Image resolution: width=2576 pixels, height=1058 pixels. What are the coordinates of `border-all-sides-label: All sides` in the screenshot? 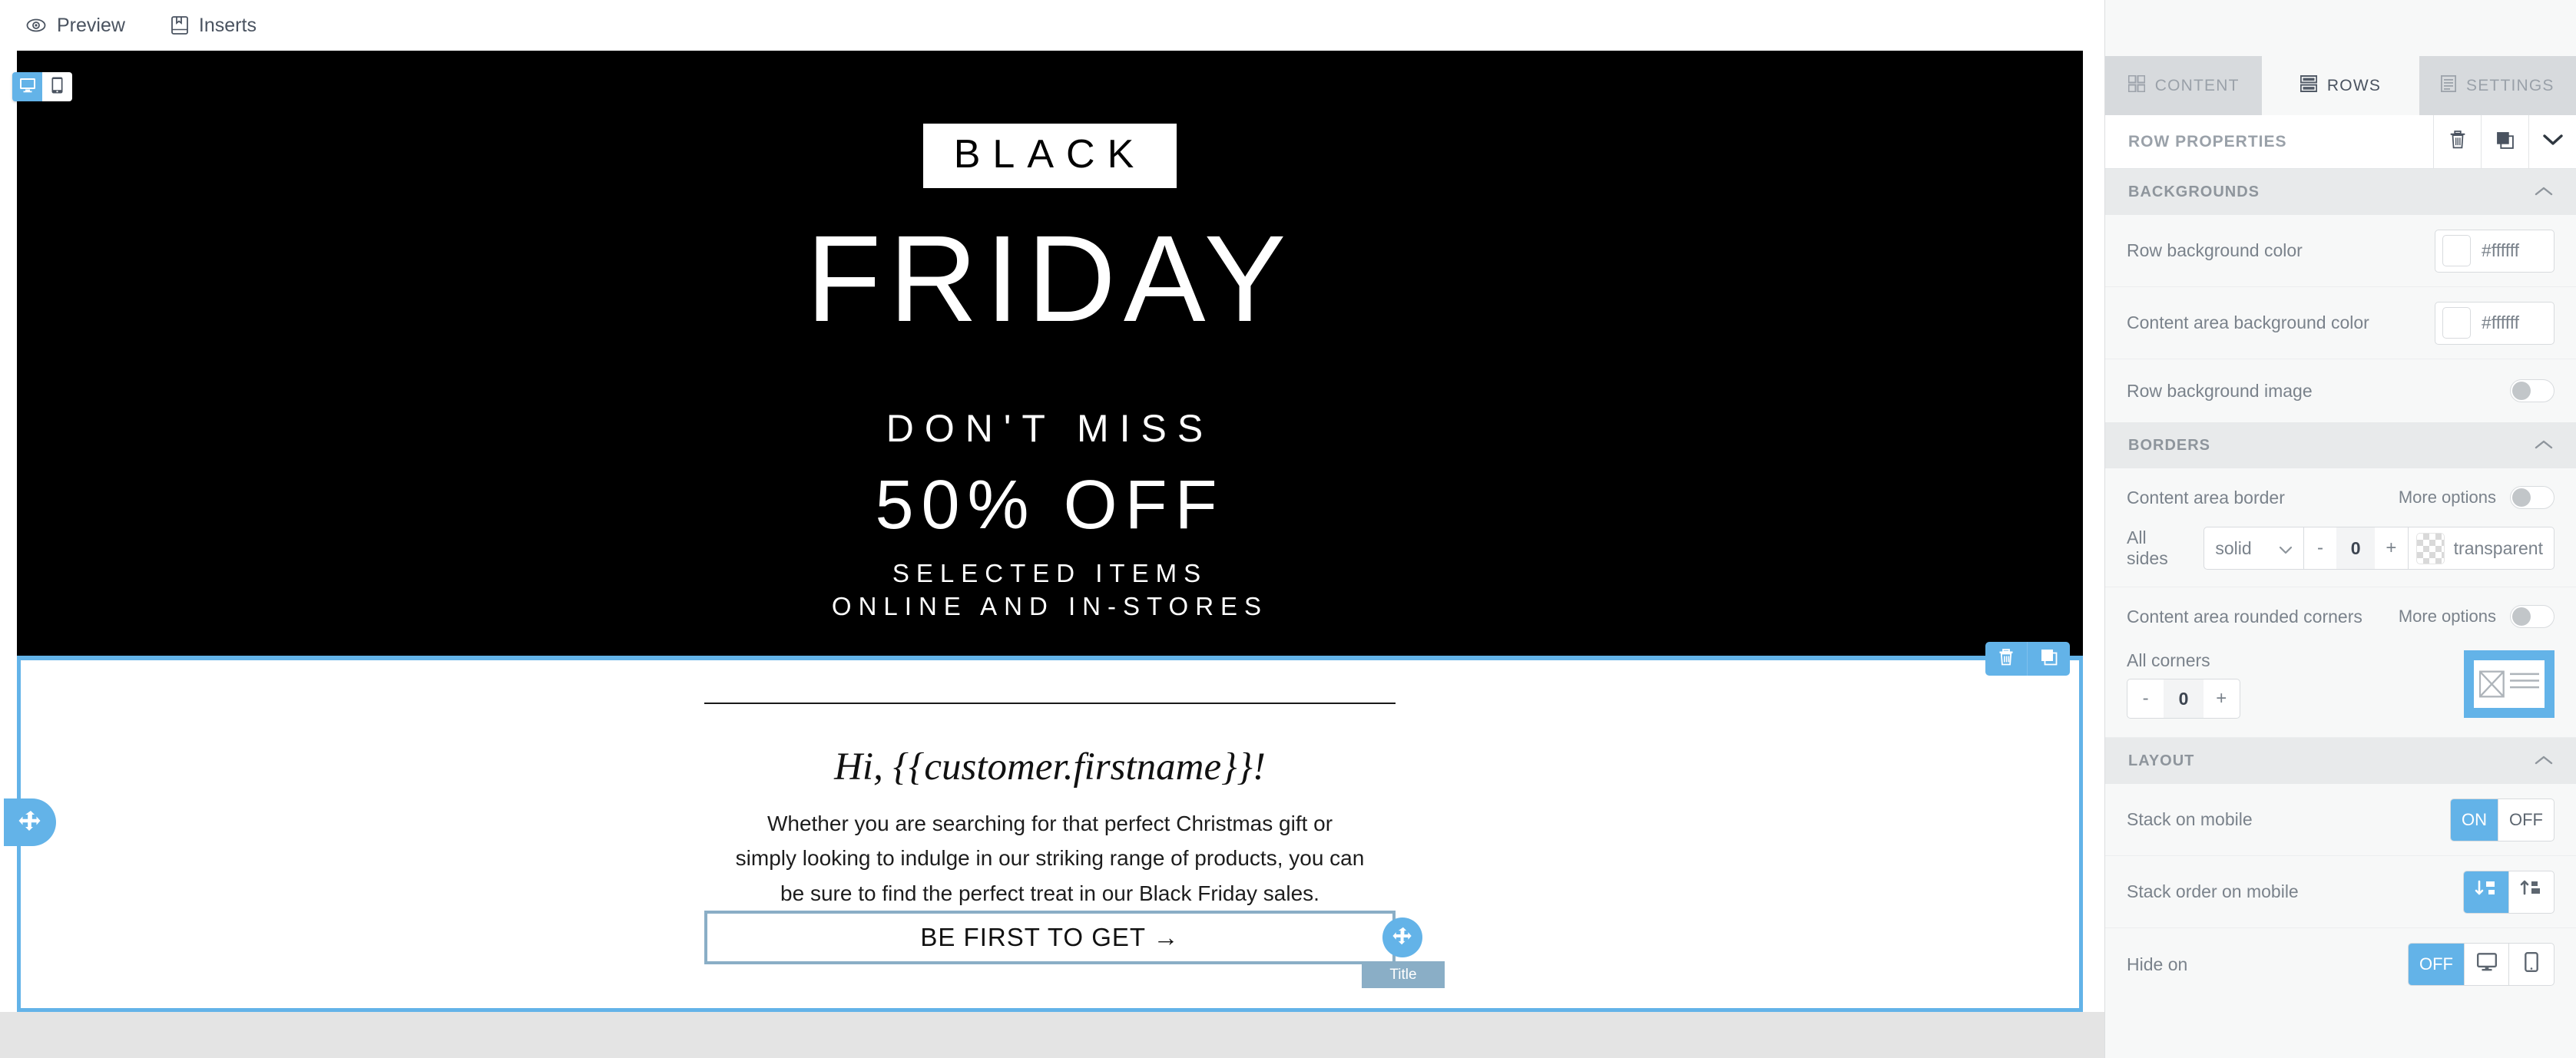 It's located at (2147, 547).